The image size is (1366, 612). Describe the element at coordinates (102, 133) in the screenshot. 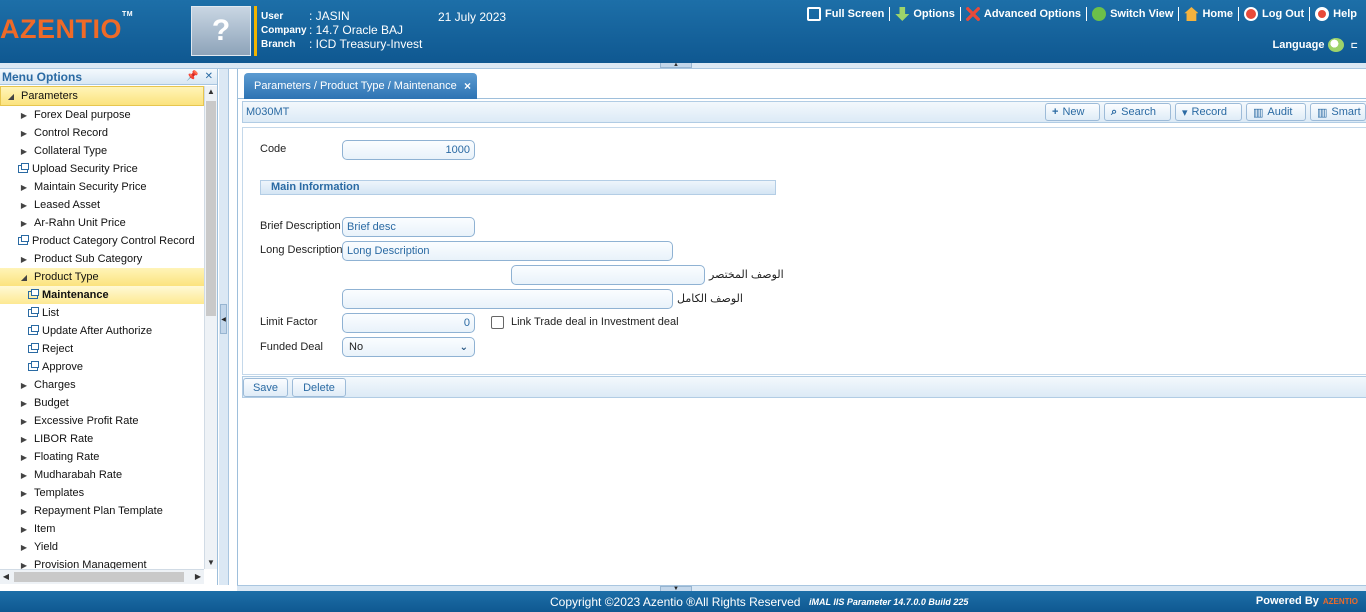

I see `menu-item: ▶ Control Record` at that location.